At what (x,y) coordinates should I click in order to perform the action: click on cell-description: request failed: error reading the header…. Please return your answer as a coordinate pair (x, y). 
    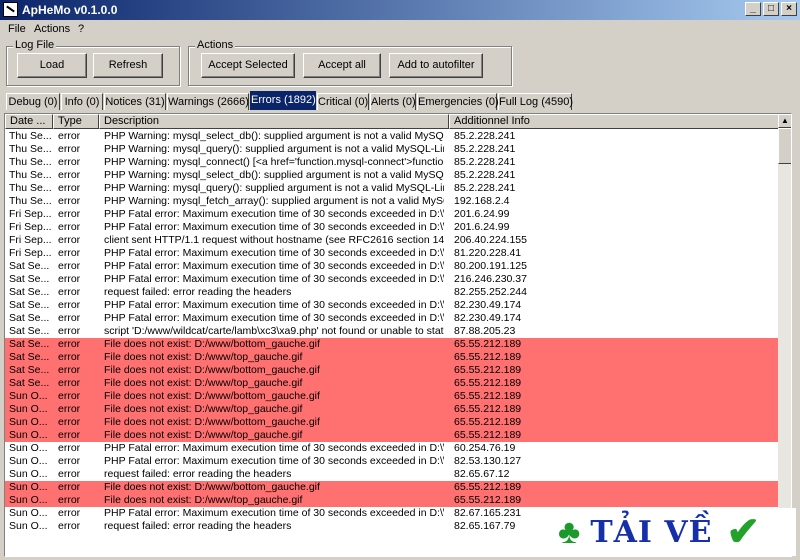
    Looking at the image, I should click on (198, 292).